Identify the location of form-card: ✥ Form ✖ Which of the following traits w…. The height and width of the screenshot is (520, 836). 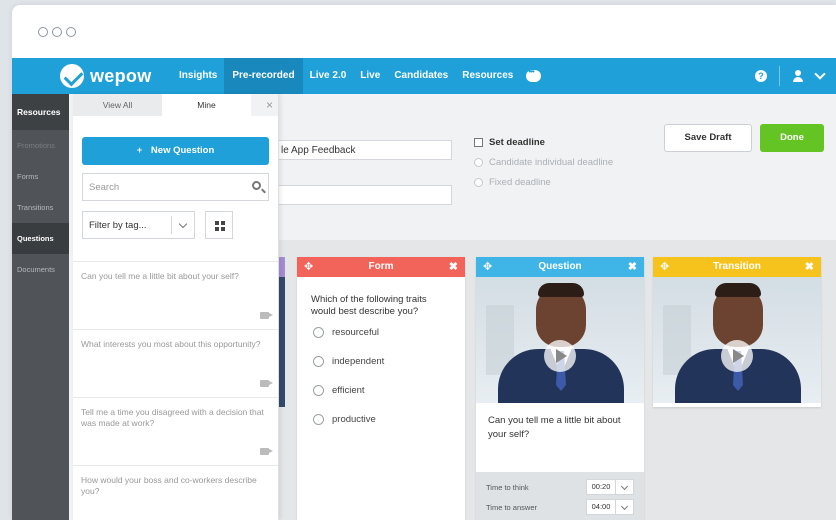
(381, 388).